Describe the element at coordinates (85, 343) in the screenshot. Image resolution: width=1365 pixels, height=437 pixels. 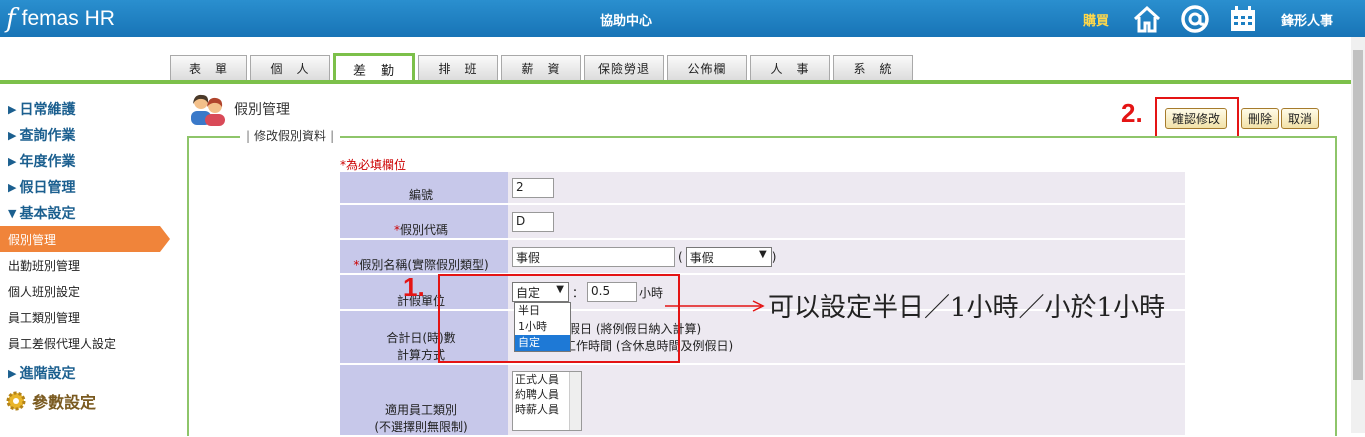
I see `sidebar-item-leave-proxy: 員工差假代理人設定` at that location.